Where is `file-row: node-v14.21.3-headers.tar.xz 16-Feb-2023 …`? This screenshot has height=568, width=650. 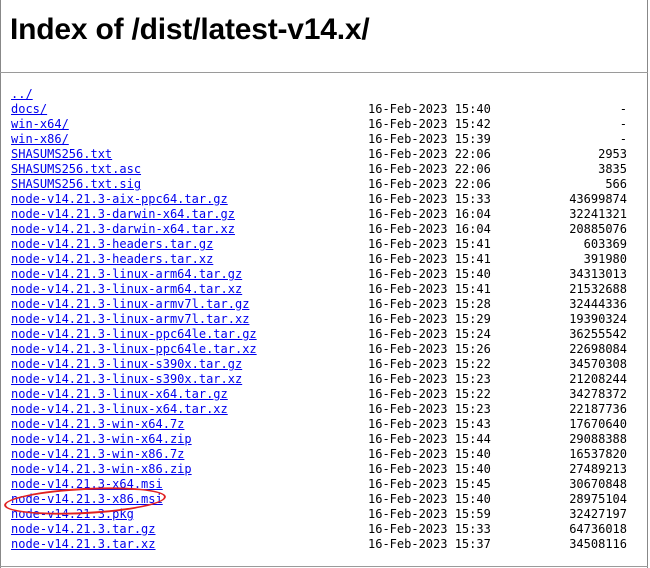 file-row: node-v14.21.3-headers.tar.xz 16-Feb-2023 … is located at coordinates (321, 259).